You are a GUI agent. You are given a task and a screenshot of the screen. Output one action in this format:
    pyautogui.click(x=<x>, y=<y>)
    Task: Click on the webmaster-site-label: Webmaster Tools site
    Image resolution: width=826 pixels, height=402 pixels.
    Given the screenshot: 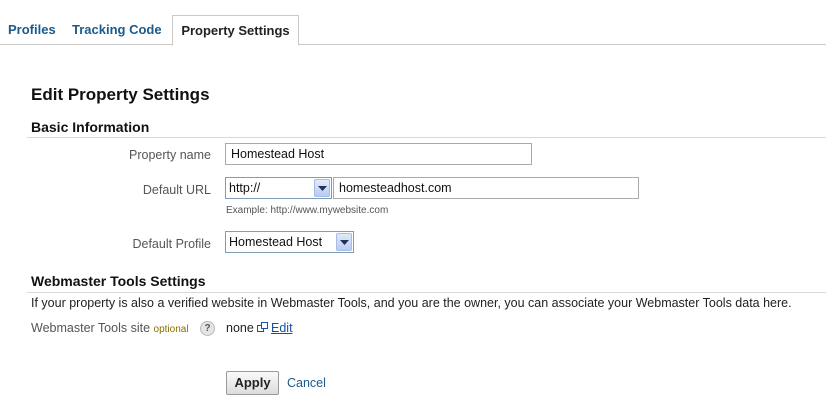 What is the action you would take?
    pyautogui.click(x=91, y=328)
    